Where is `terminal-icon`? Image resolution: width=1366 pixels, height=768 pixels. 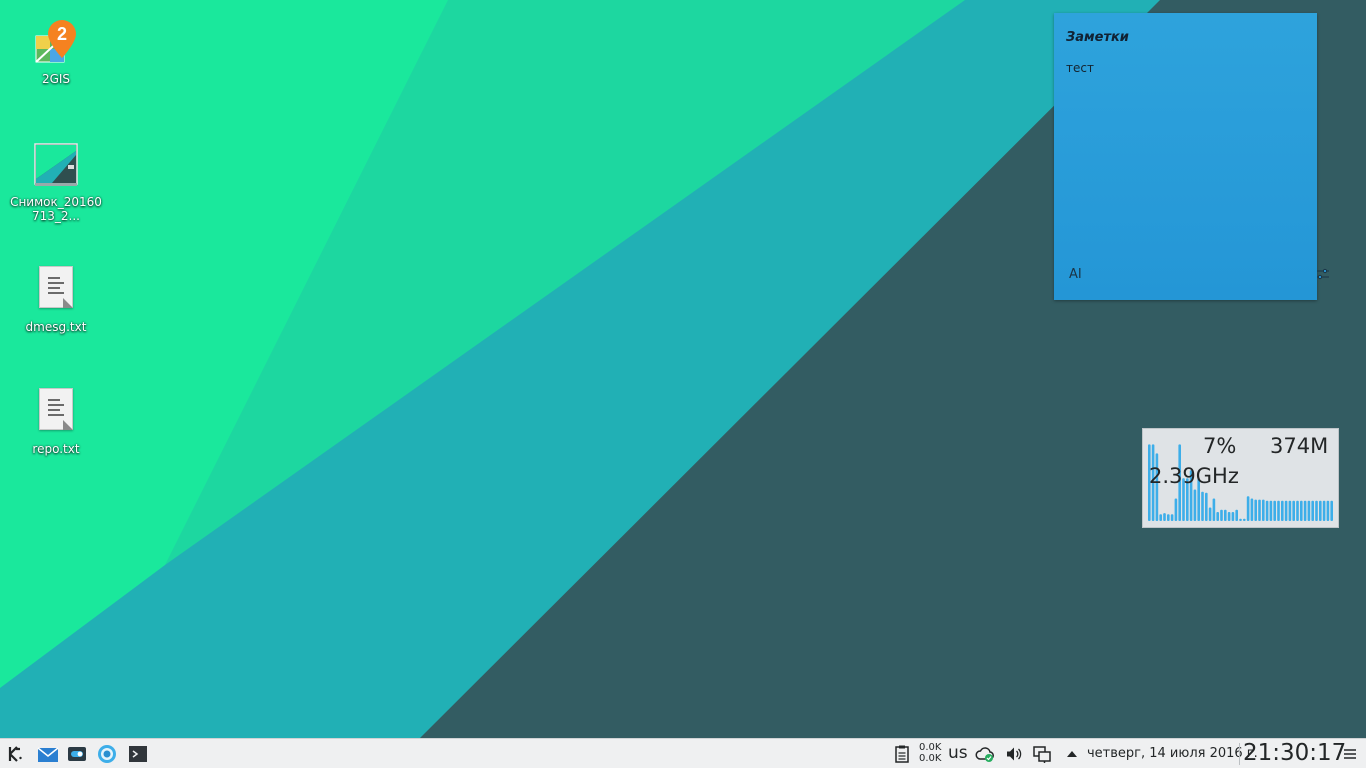
terminal-icon is located at coordinates (138, 754).